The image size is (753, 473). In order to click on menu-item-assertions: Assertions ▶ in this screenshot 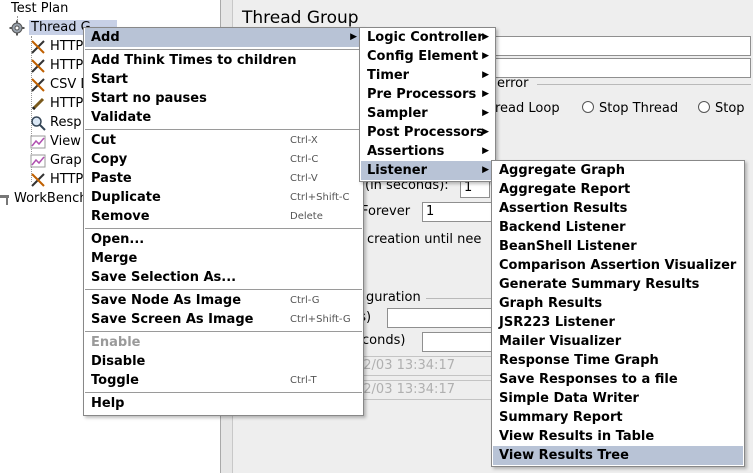, I will do `click(427, 151)`.